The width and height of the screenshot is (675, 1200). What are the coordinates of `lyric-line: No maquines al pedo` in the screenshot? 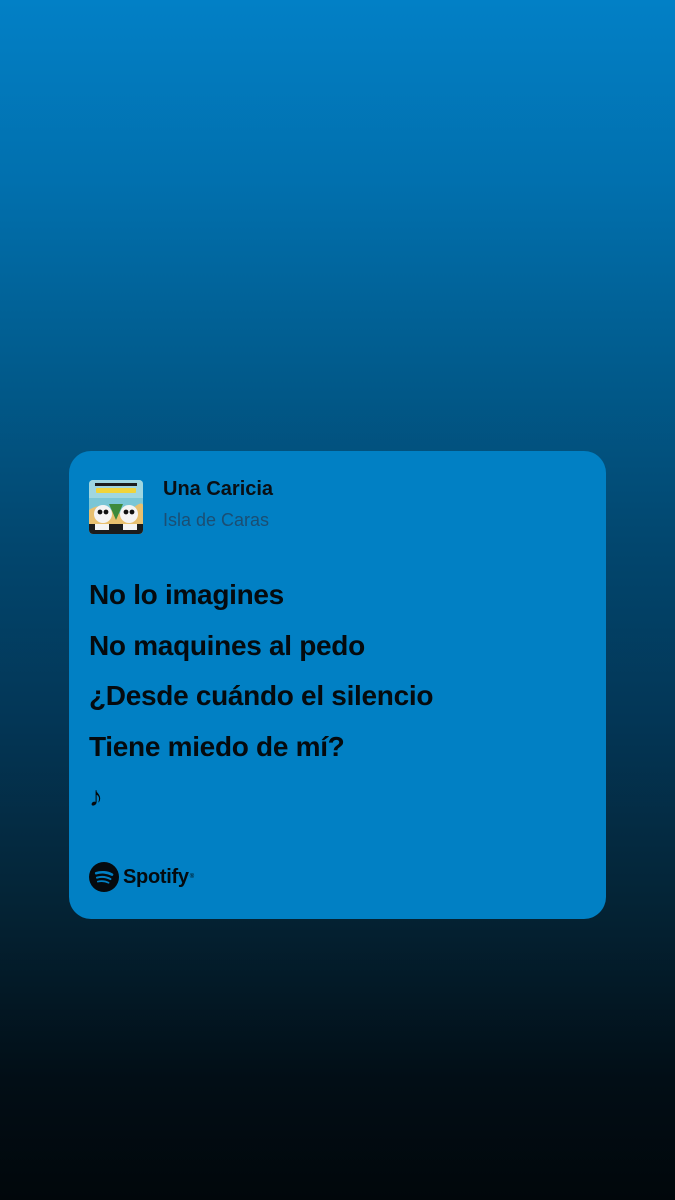 It's located at (227, 645).